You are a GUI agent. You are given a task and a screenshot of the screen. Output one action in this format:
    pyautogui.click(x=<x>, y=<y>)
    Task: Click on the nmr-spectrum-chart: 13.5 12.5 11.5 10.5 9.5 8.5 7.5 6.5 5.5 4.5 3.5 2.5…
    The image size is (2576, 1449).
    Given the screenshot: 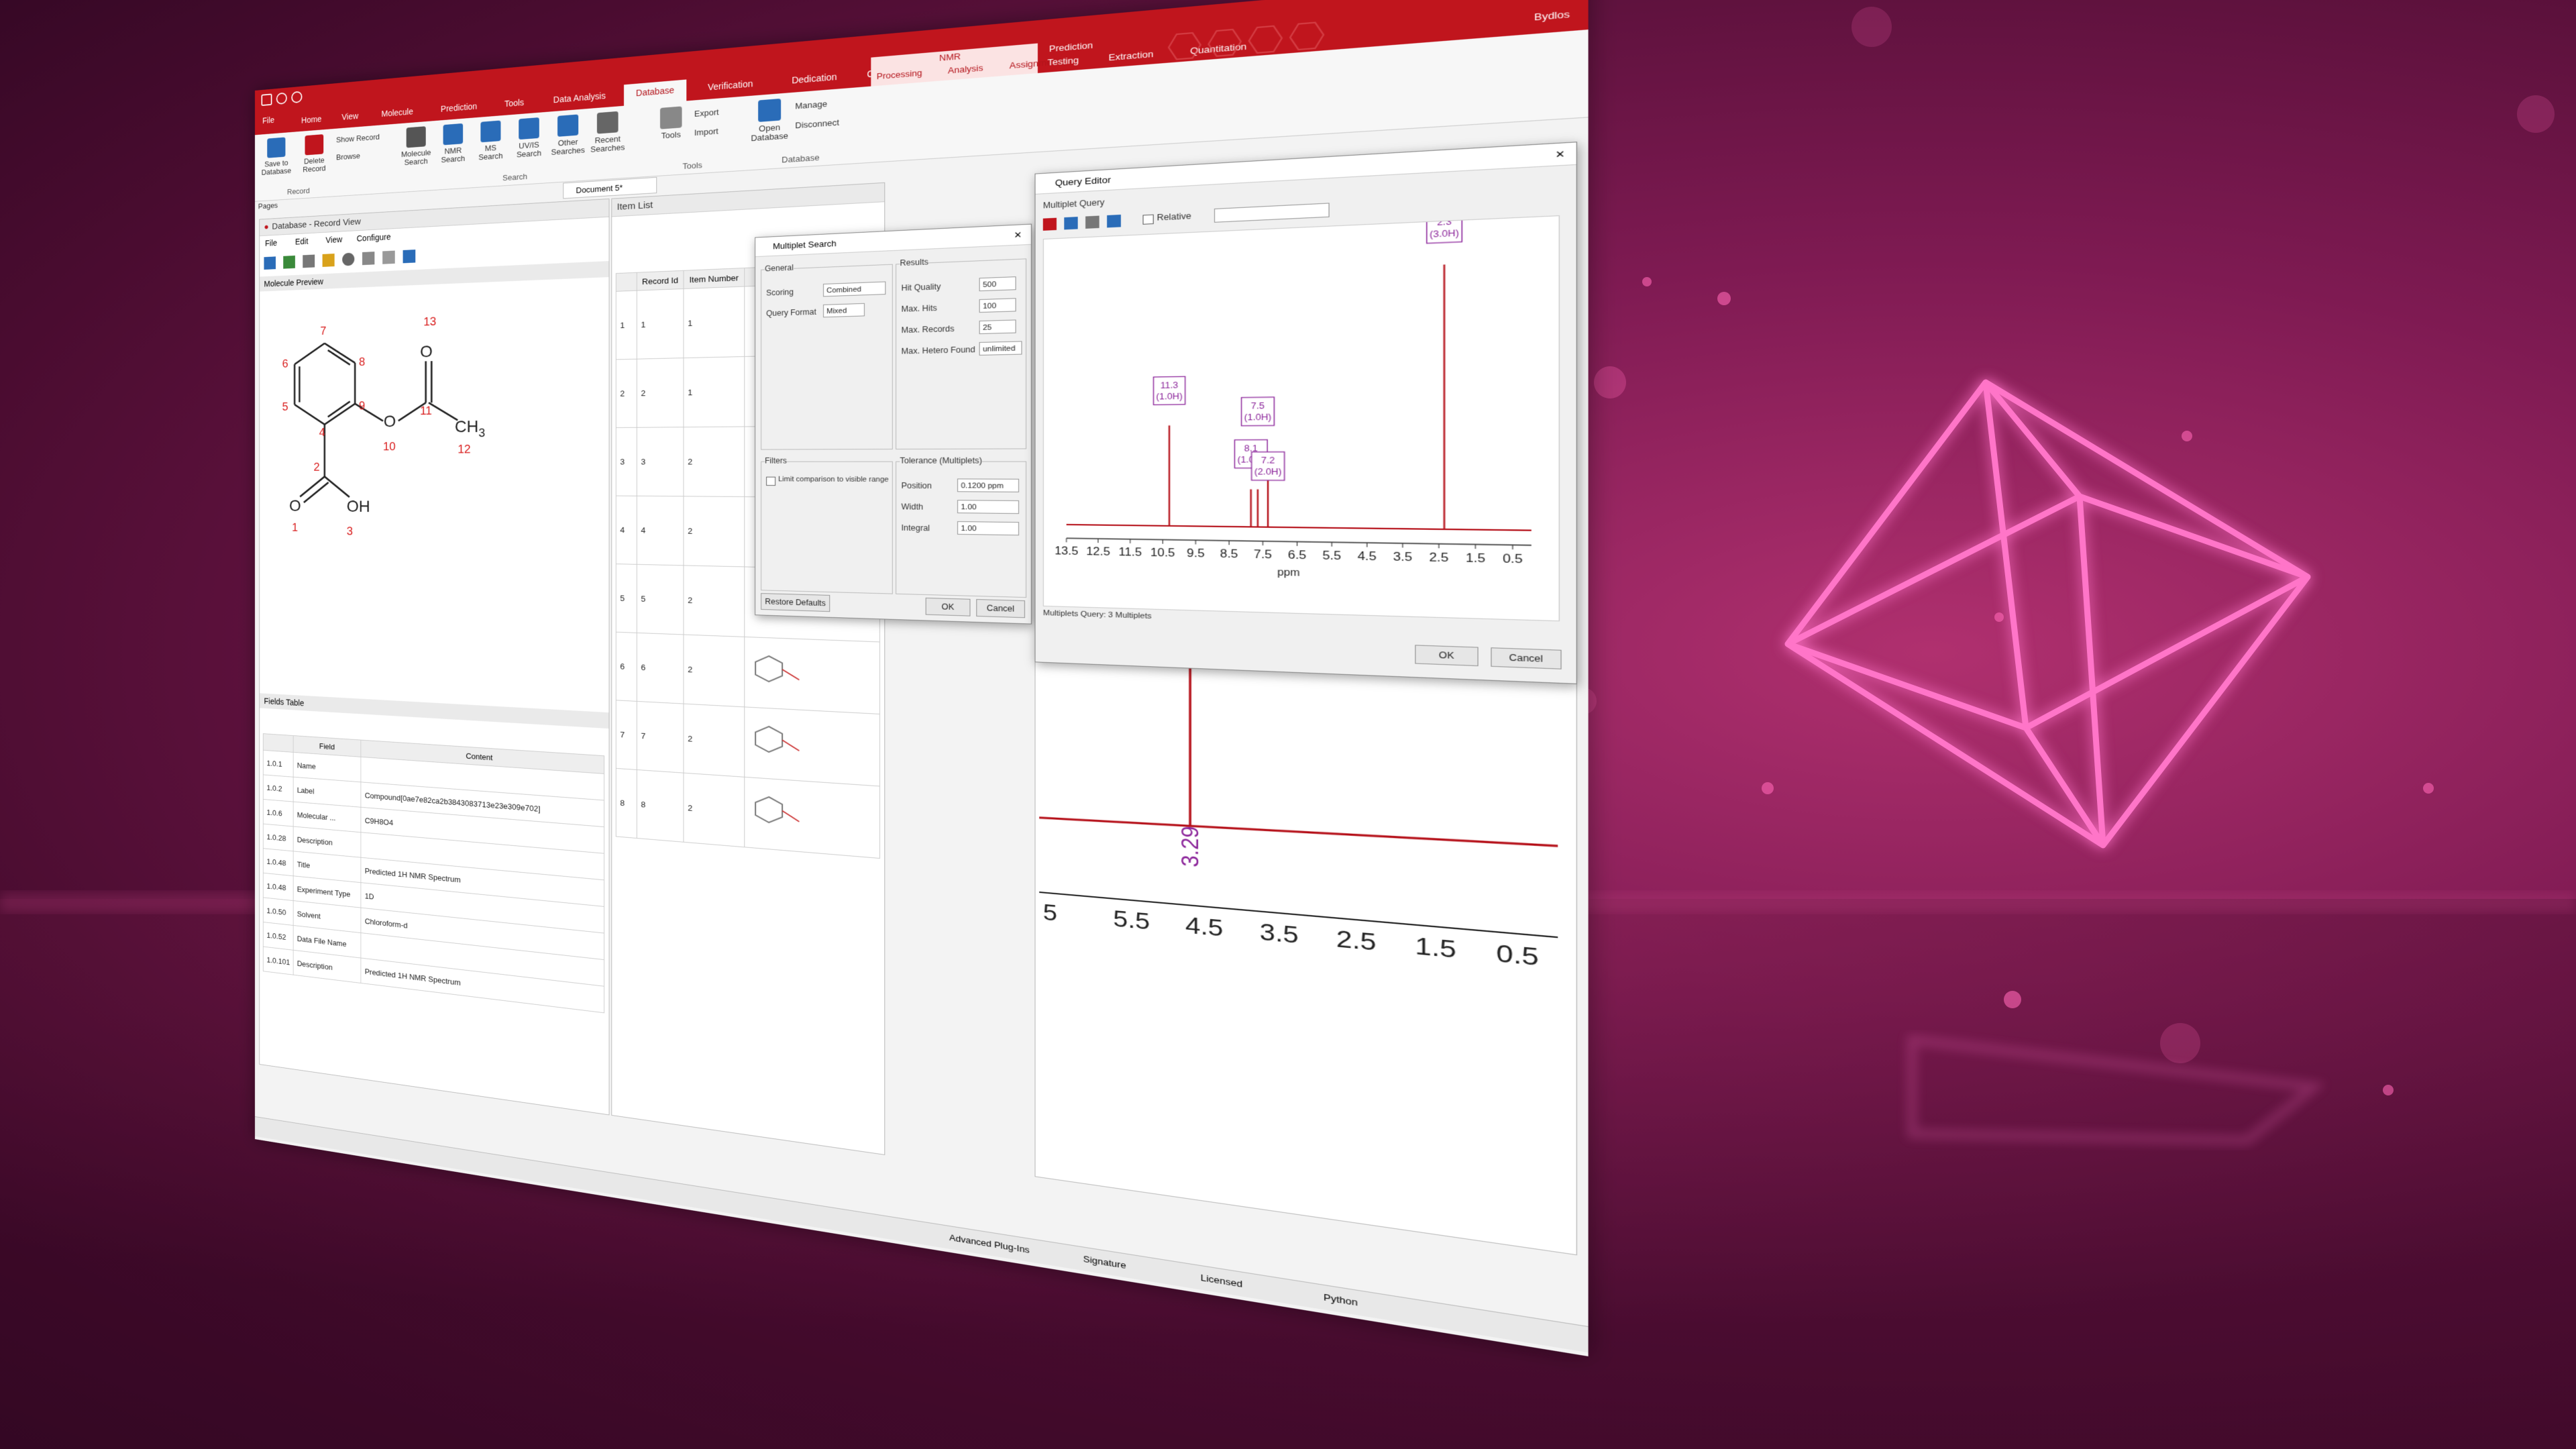 What is the action you would take?
    pyautogui.click(x=1301, y=418)
    